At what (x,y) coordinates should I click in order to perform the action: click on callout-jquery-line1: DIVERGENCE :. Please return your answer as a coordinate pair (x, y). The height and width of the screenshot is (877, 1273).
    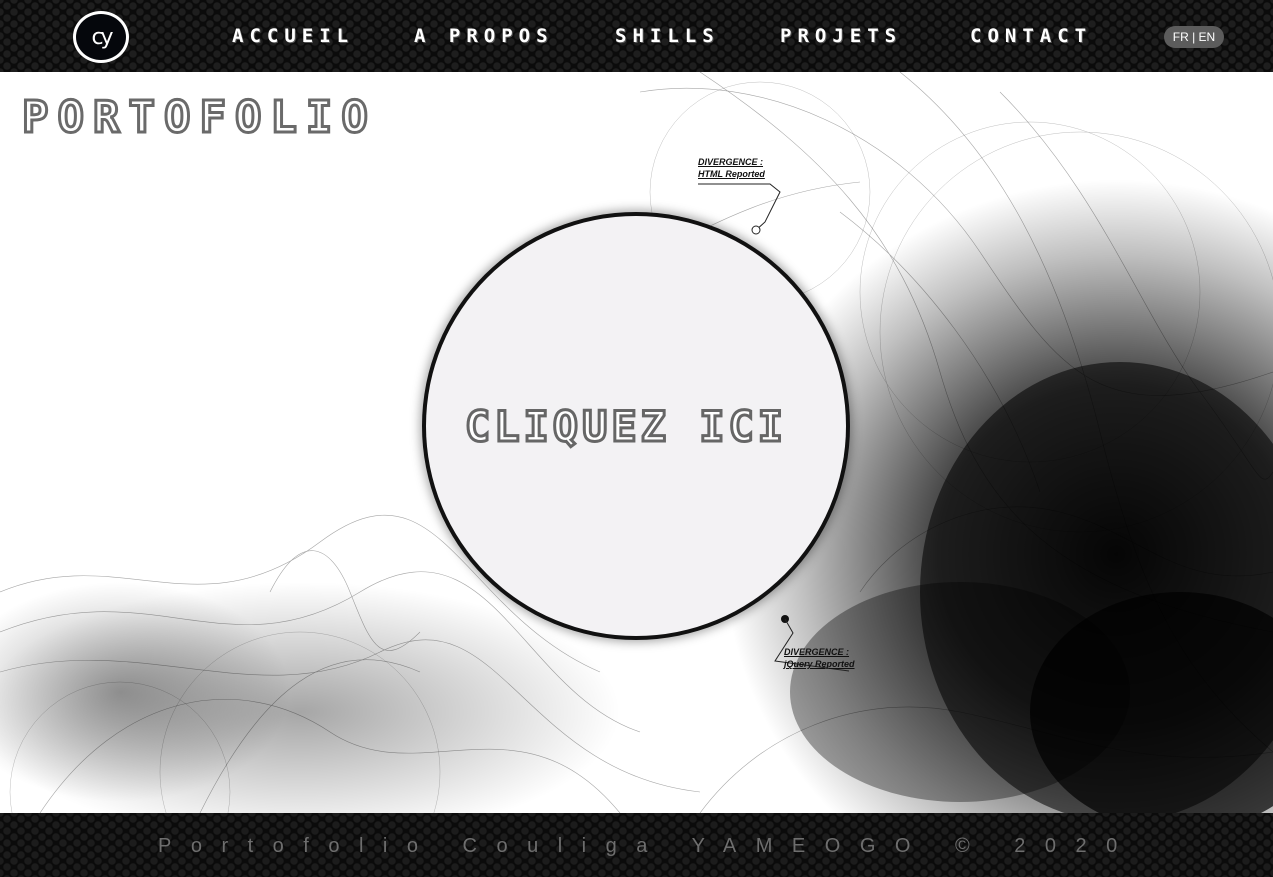
    Looking at the image, I should click on (817, 652).